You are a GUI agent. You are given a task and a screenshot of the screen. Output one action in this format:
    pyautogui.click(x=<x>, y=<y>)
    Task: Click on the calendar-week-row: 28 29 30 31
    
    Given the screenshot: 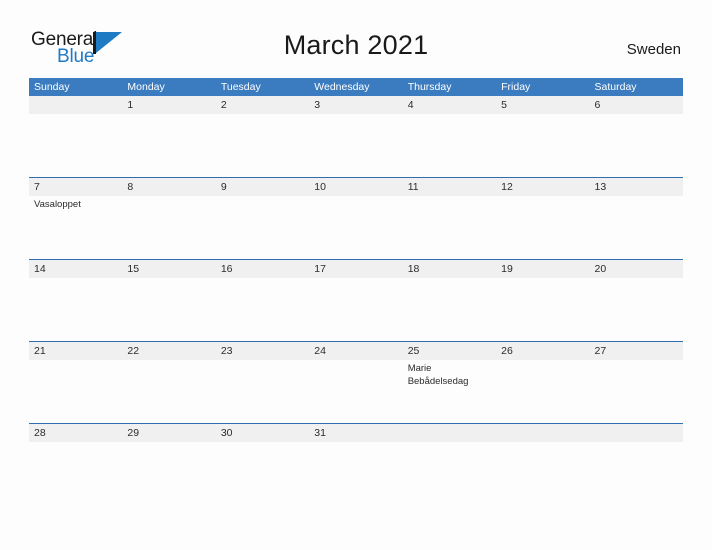 What is the action you would take?
    pyautogui.click(x=356, y=464)
    